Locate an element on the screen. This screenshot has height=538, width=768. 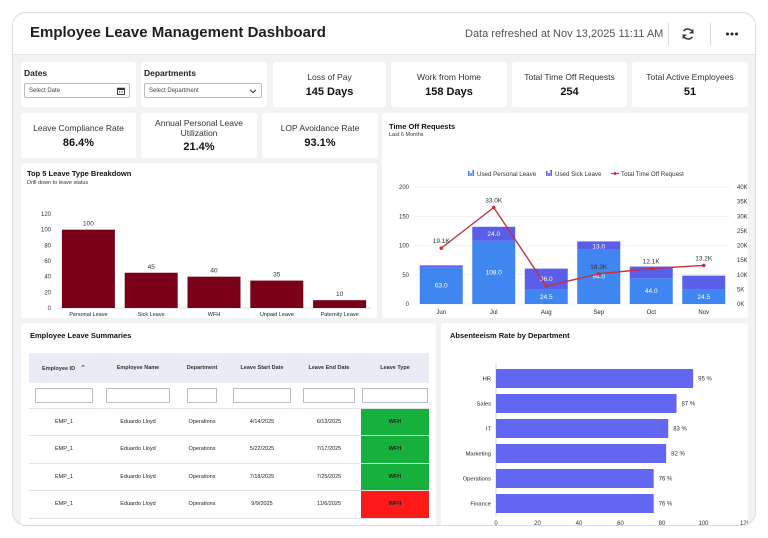
more-options-glyph is located at coordinates (732, 34).